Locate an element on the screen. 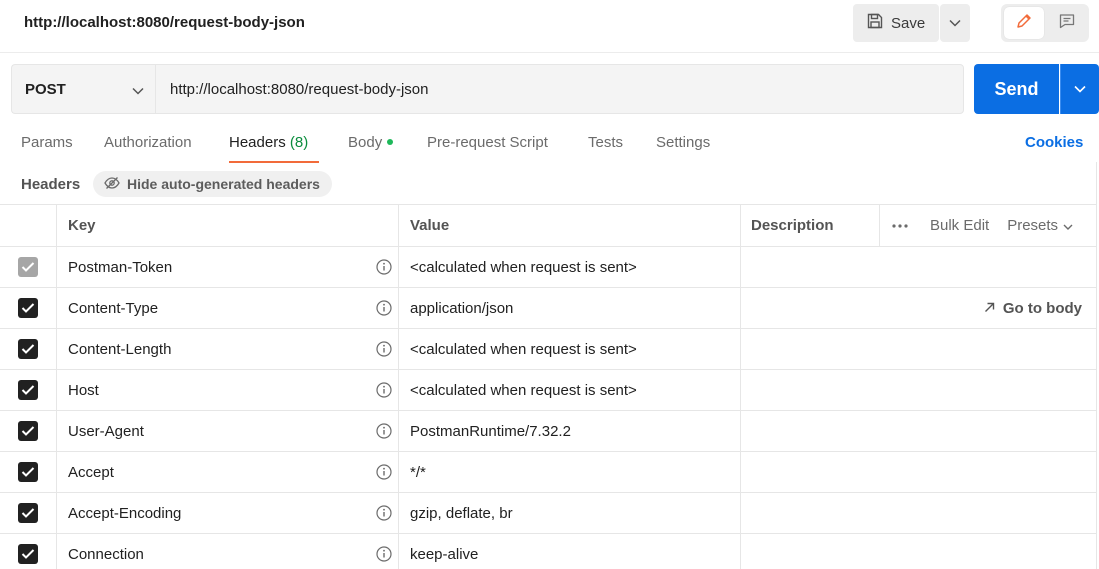 The width and height of the screenshot is (1099, 569). pencil-icon is located at coordinates (1024, 23).